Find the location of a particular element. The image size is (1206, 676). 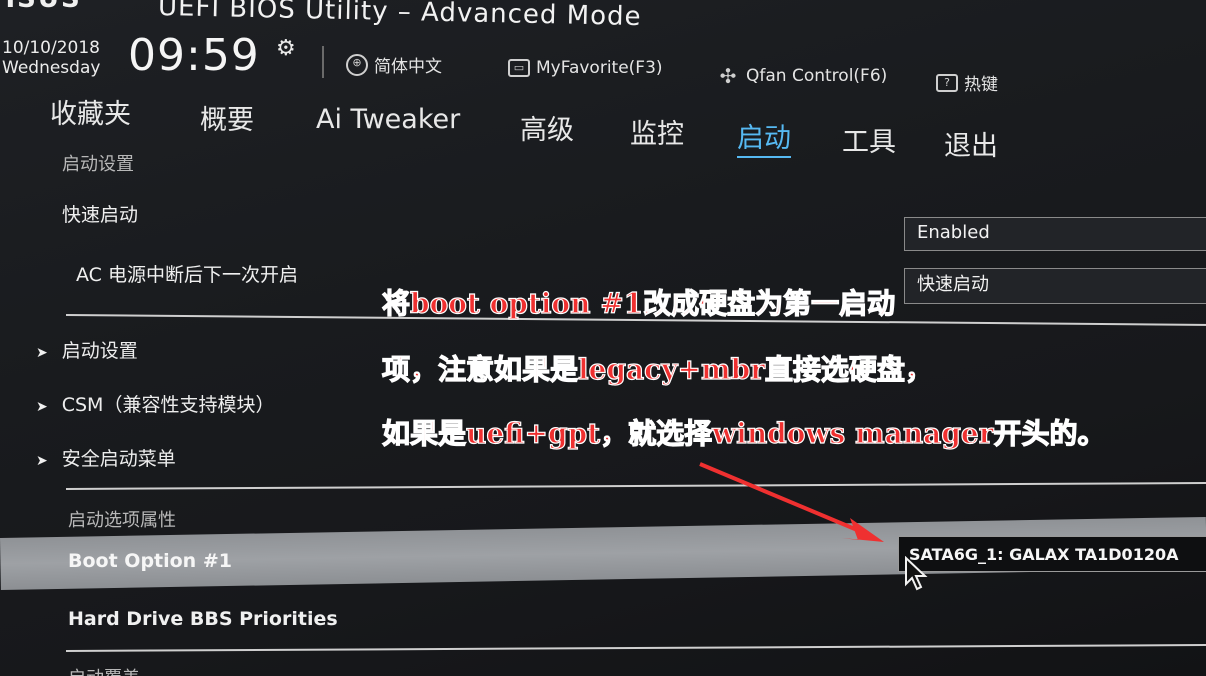

mouse-cursor-icon is located at coordinates (916, 573).